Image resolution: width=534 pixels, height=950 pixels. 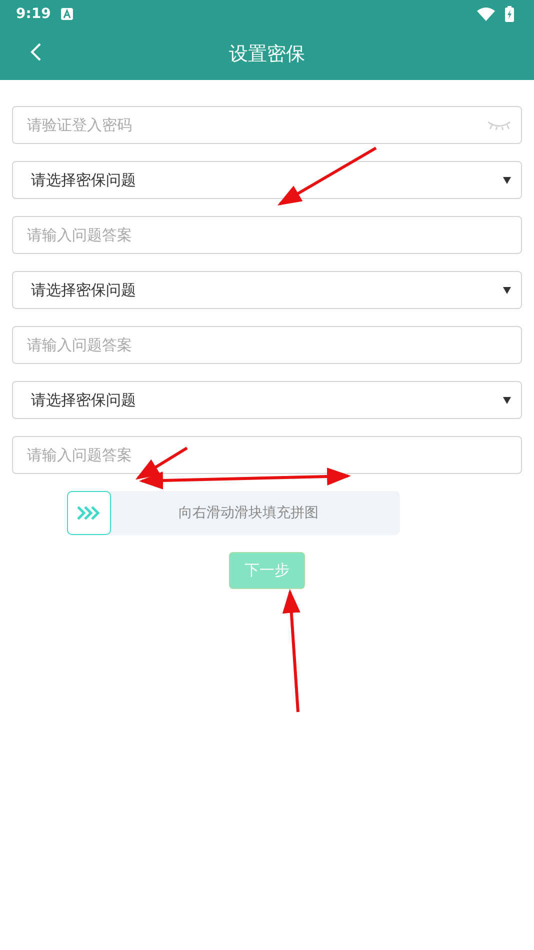 I want to click on back-button, so click(x=36, y=52).